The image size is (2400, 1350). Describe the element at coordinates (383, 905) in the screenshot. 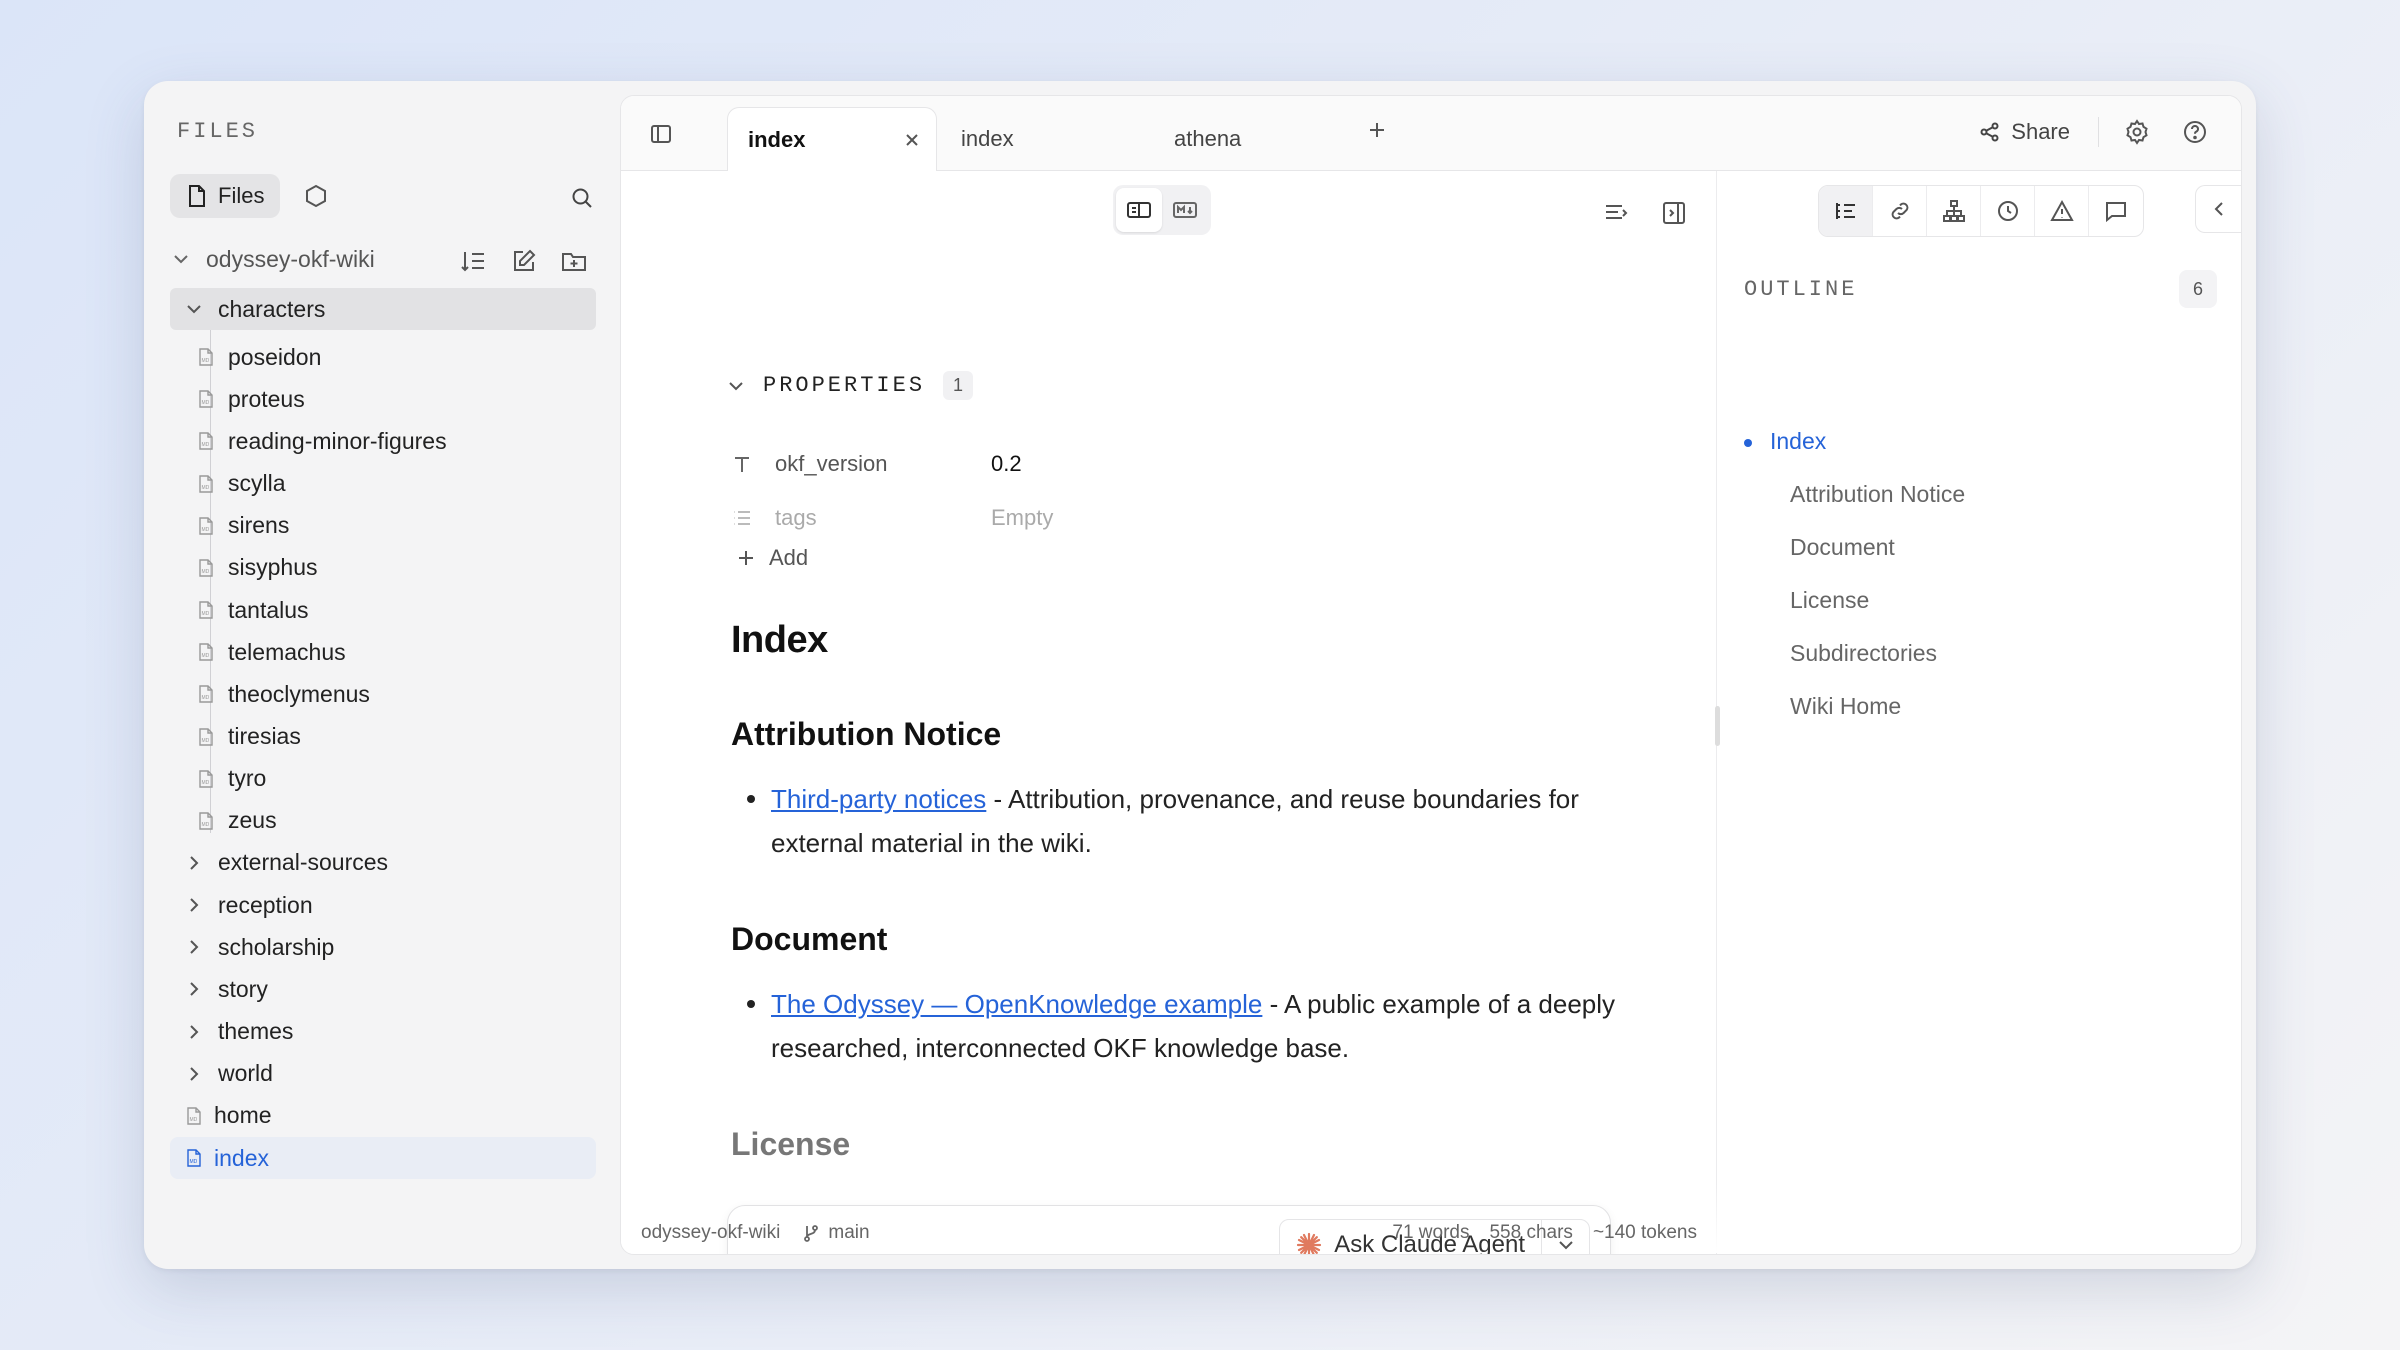

I see `folder-item: reception` at that location.